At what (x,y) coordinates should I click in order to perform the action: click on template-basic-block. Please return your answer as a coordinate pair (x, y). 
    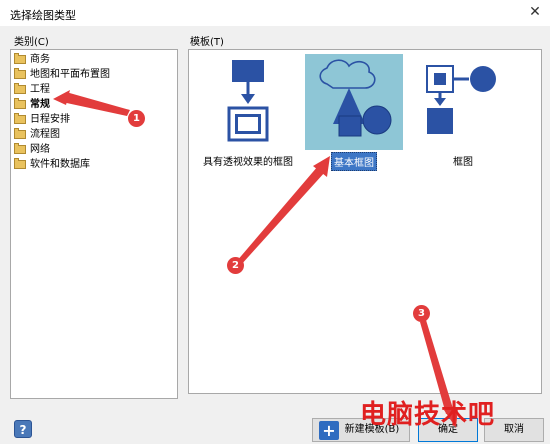
    Looking at the image, I should click on (354, 102).